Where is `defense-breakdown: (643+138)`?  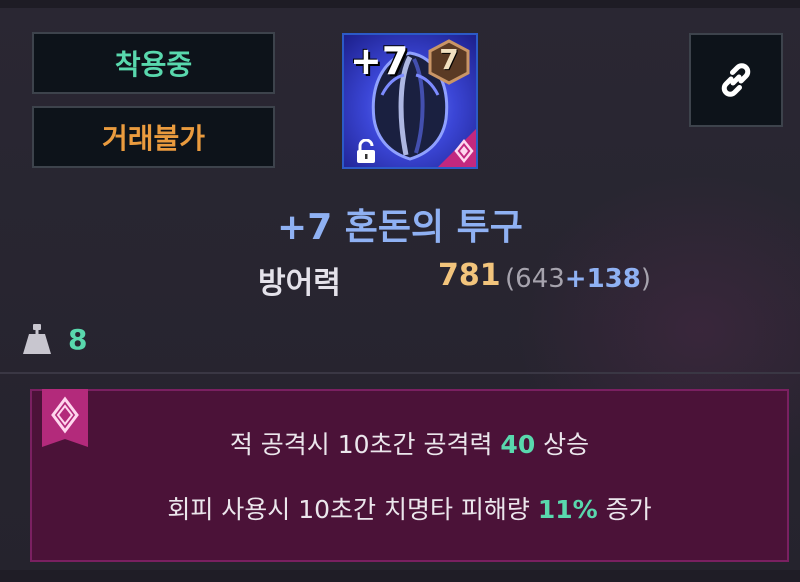 defense-breakdown: (643+138) is located at coordinates (578, 279).